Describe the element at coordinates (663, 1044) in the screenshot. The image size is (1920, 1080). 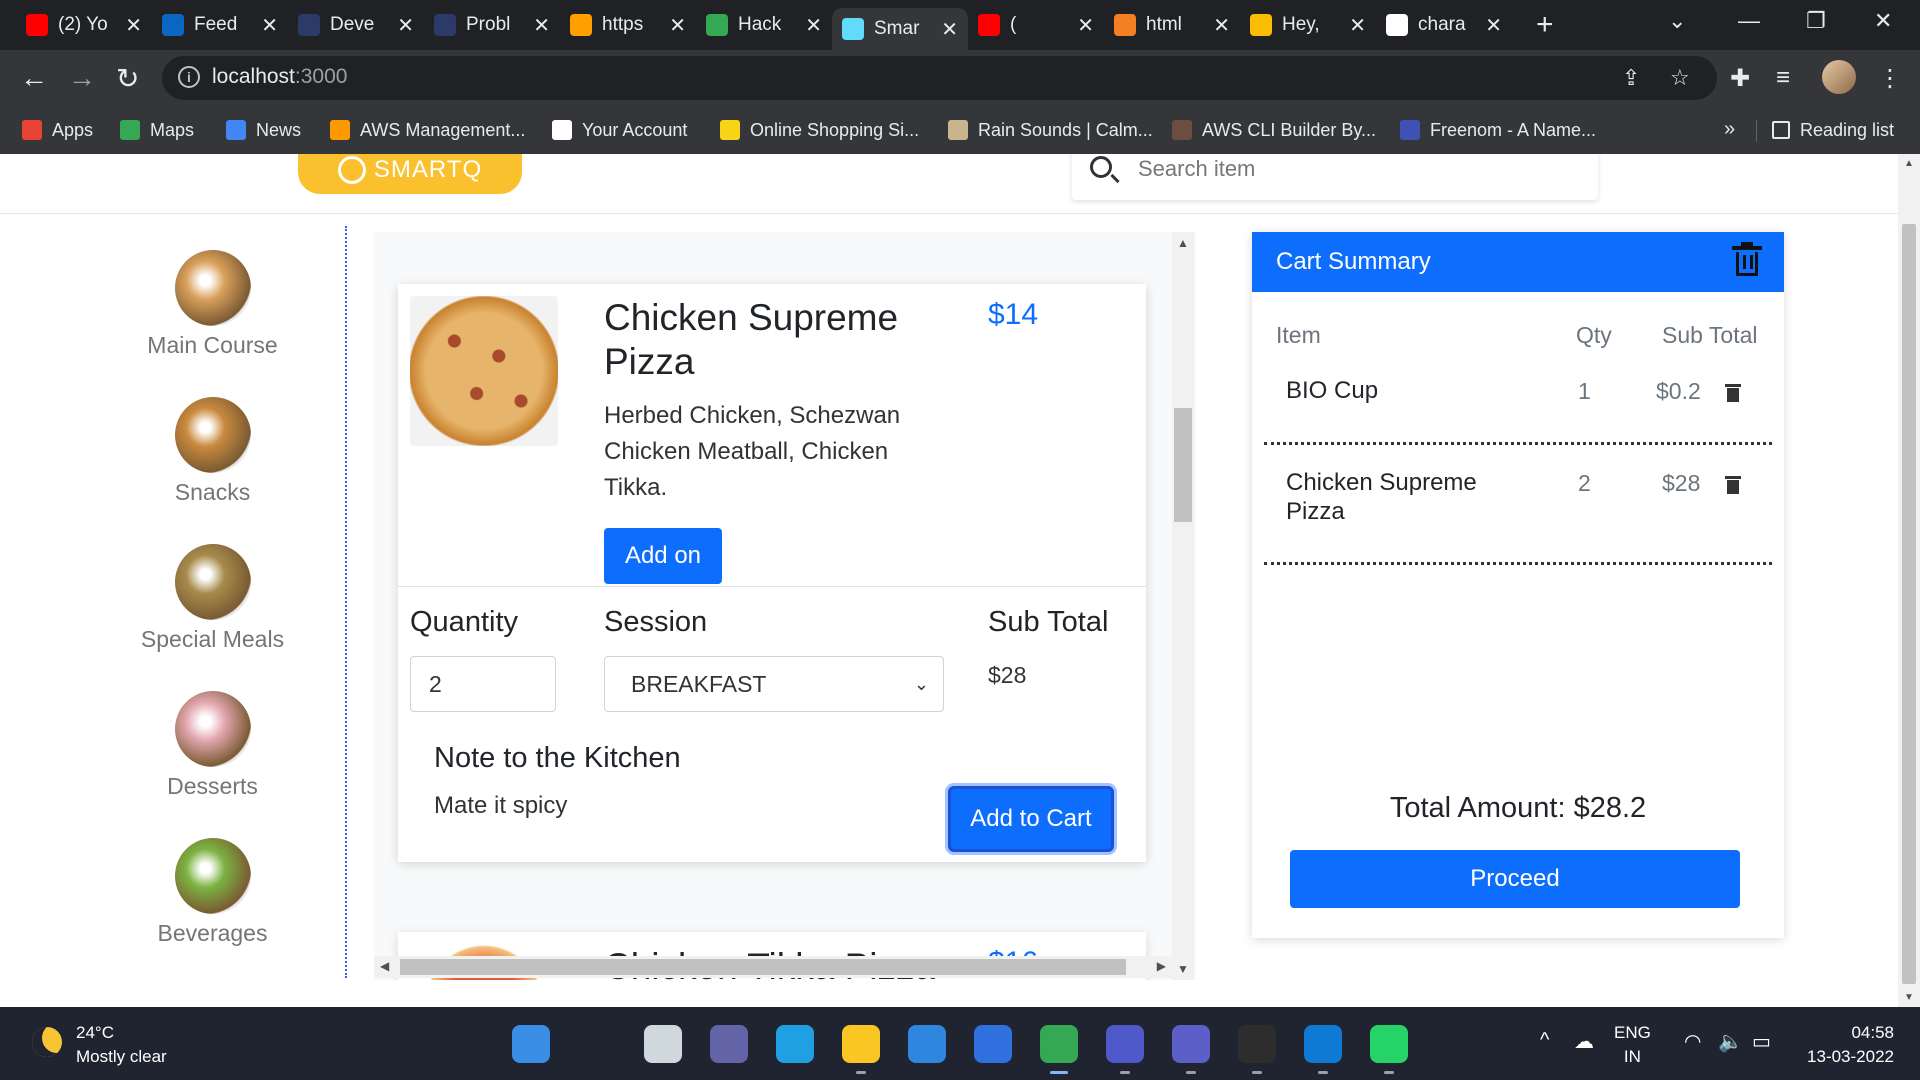
I see `taskbar-task-view-icon` at that location.